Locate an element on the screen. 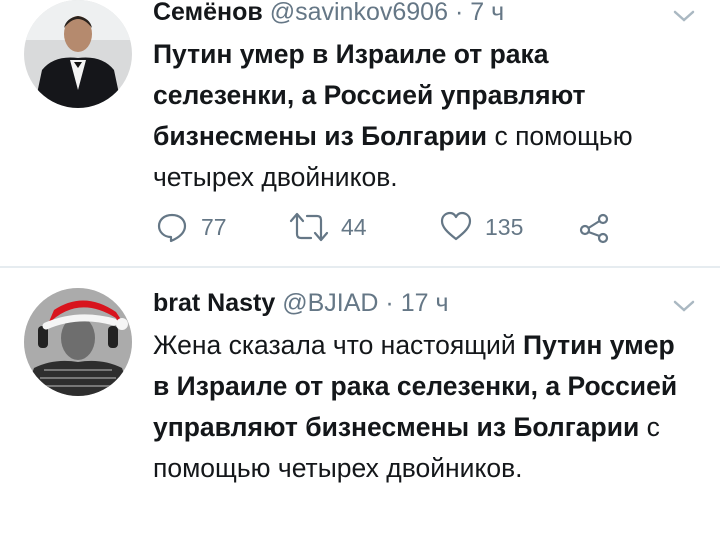  tweet-actions: 77 44 135 is located at coordinates (393, 227).